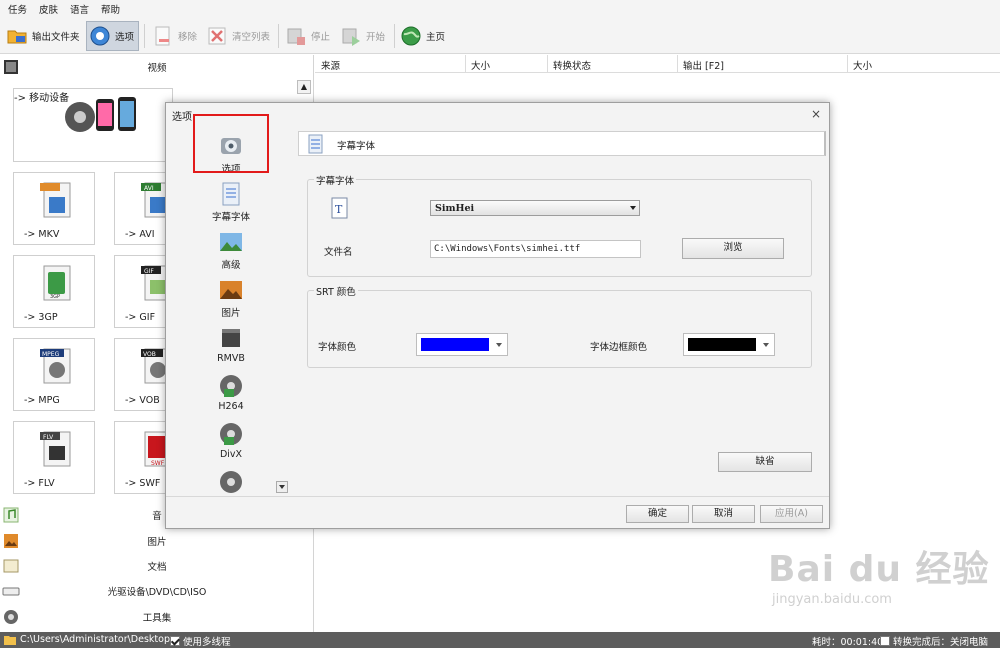  Describe the element at coordinates (55, 200) in the screenshot. I see `mkv-file-icon` at that location.